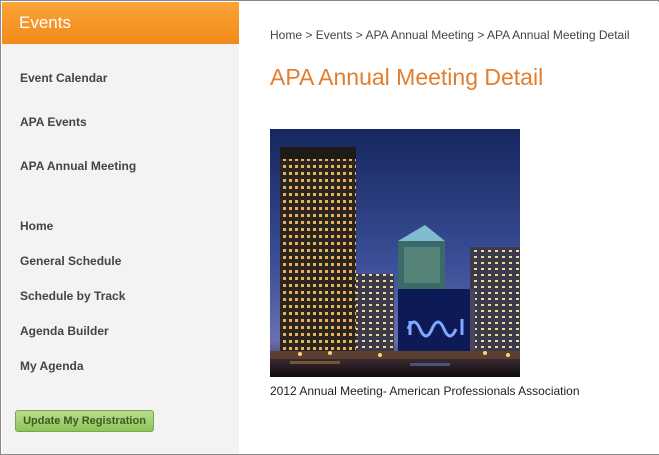  I want to click on sidebar-item-schedule-by-track: Schedule by Track, so click(72, 296).